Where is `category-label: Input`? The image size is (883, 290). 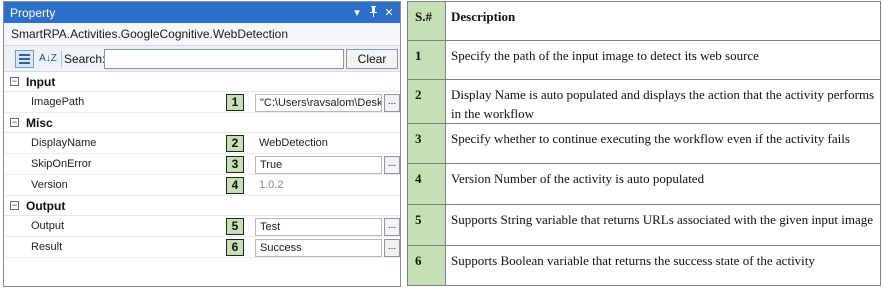 category-label: Input is located at coordinates (41, 82).